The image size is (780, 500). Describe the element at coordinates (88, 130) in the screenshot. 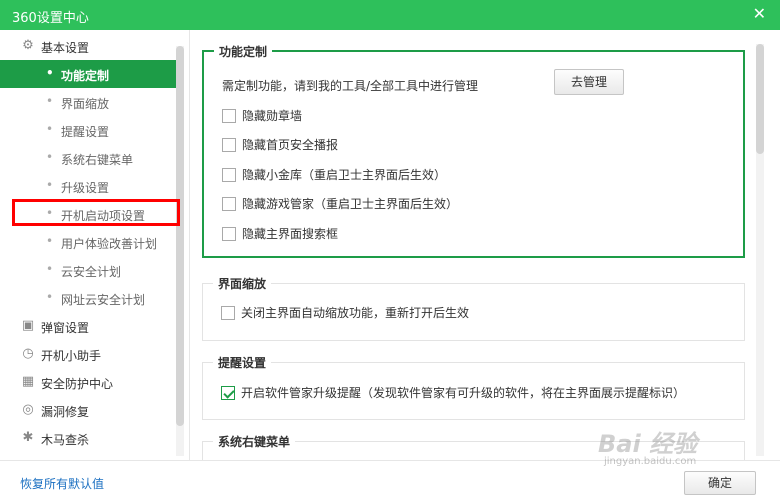

I see `sidebar-item-remind: • 提醒设置` at that location.